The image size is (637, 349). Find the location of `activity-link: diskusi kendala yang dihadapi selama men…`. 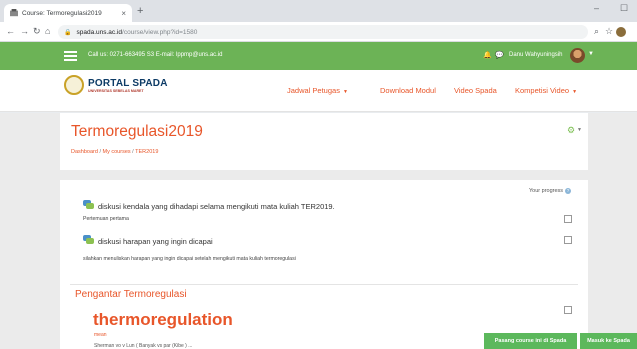

activity-link: diskusi kendala yang dihadapi selama men… is located at coordinates (216, 206).